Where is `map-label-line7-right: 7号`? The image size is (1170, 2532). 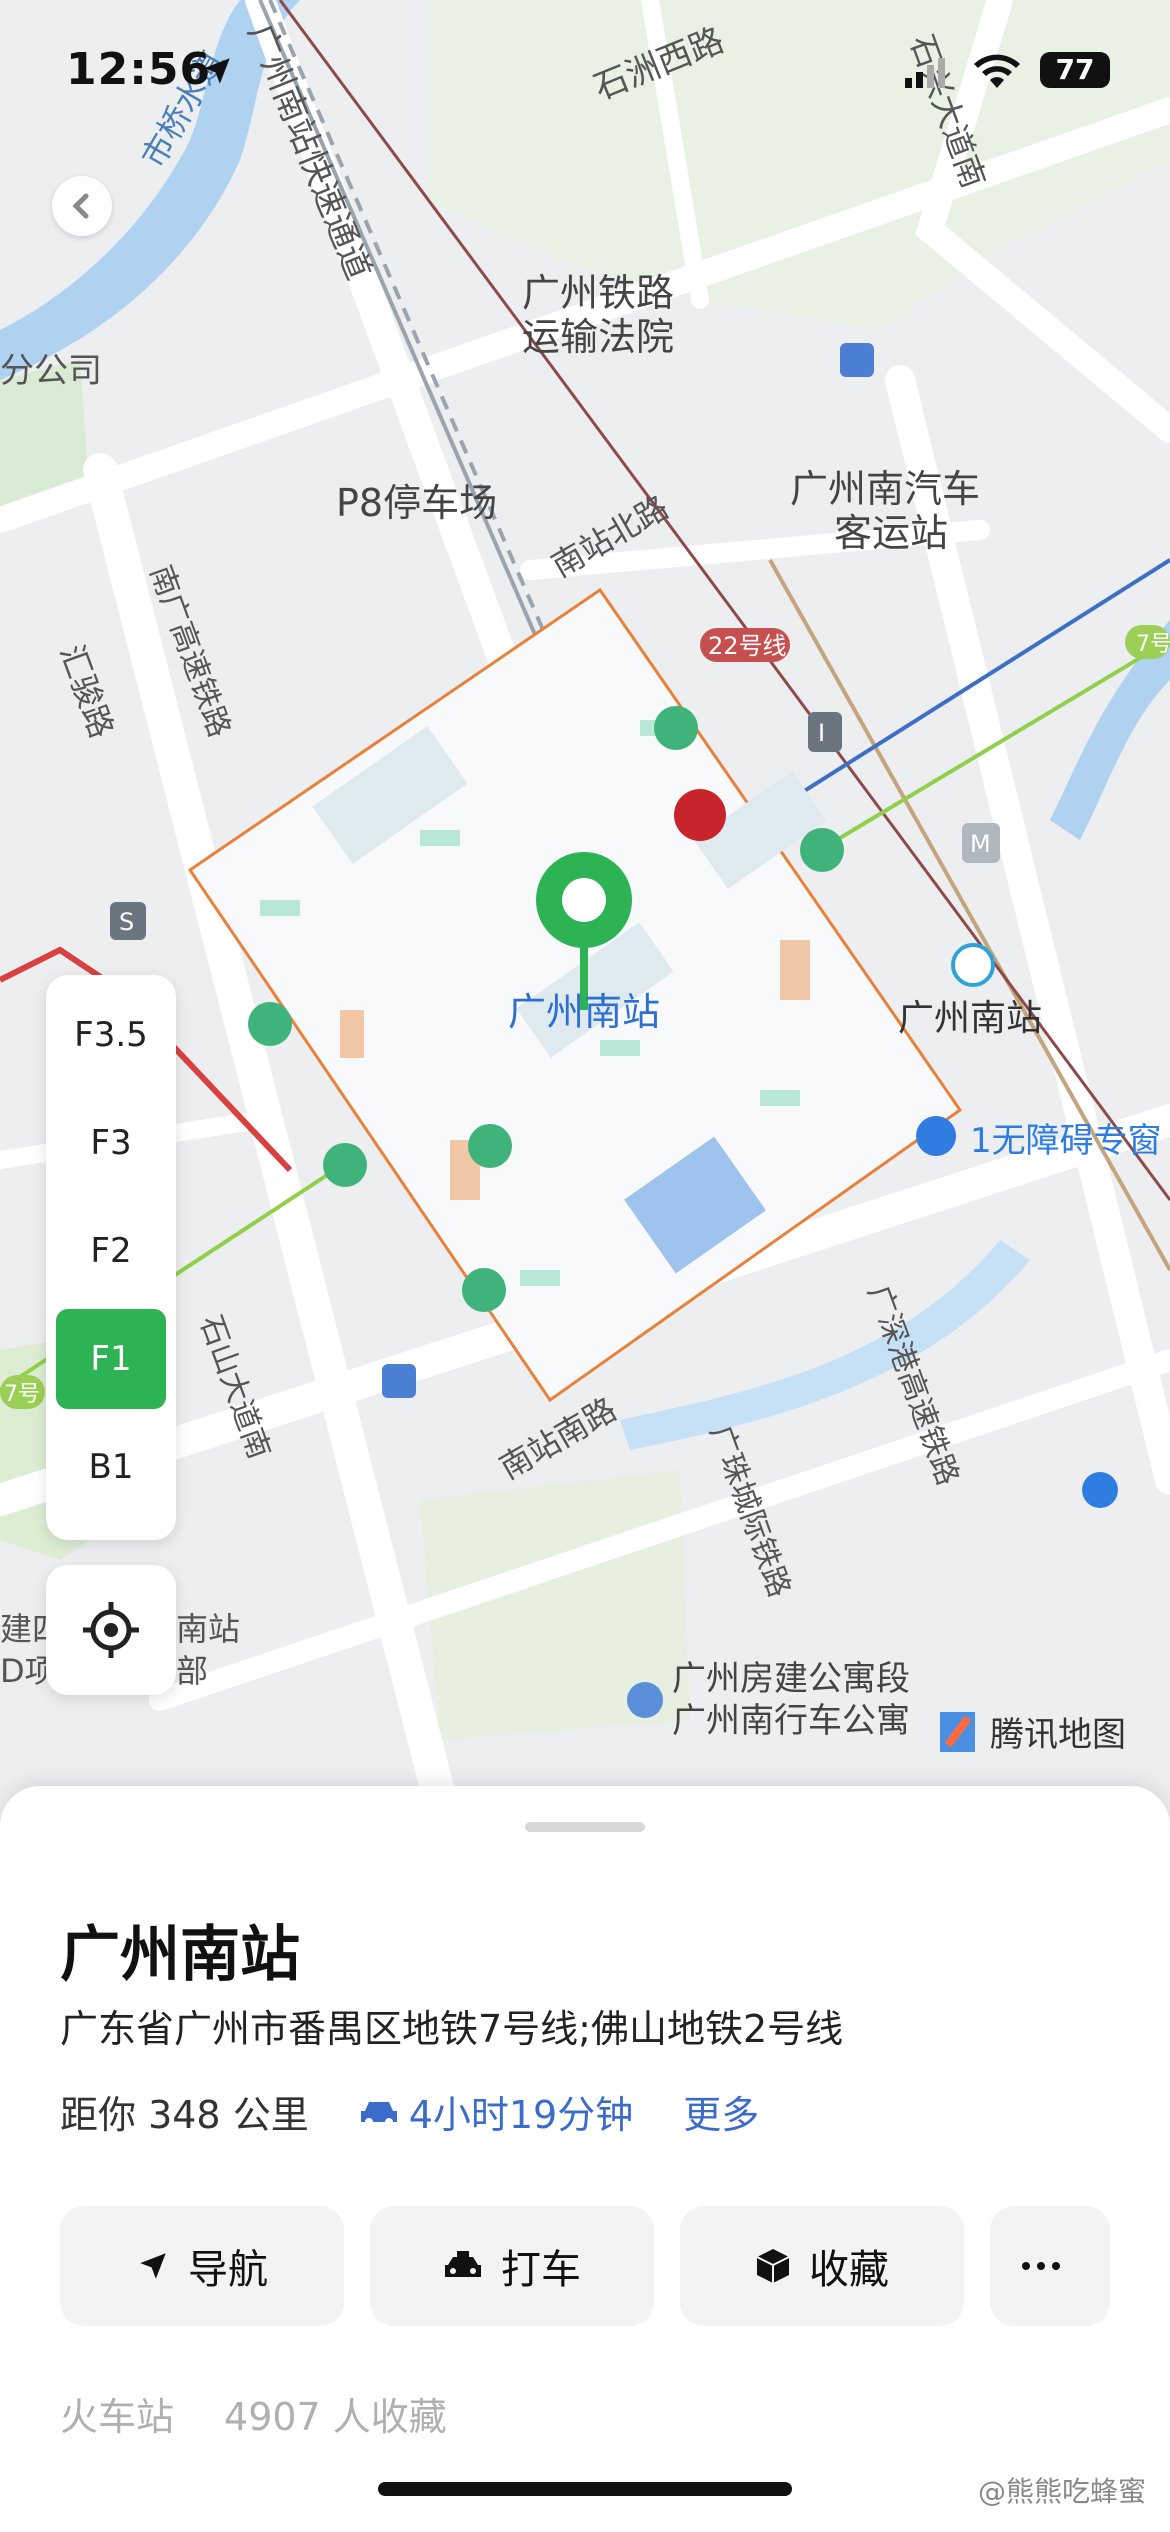
map-label-line7-right: 7号 is located at coordinates (1153, 644).